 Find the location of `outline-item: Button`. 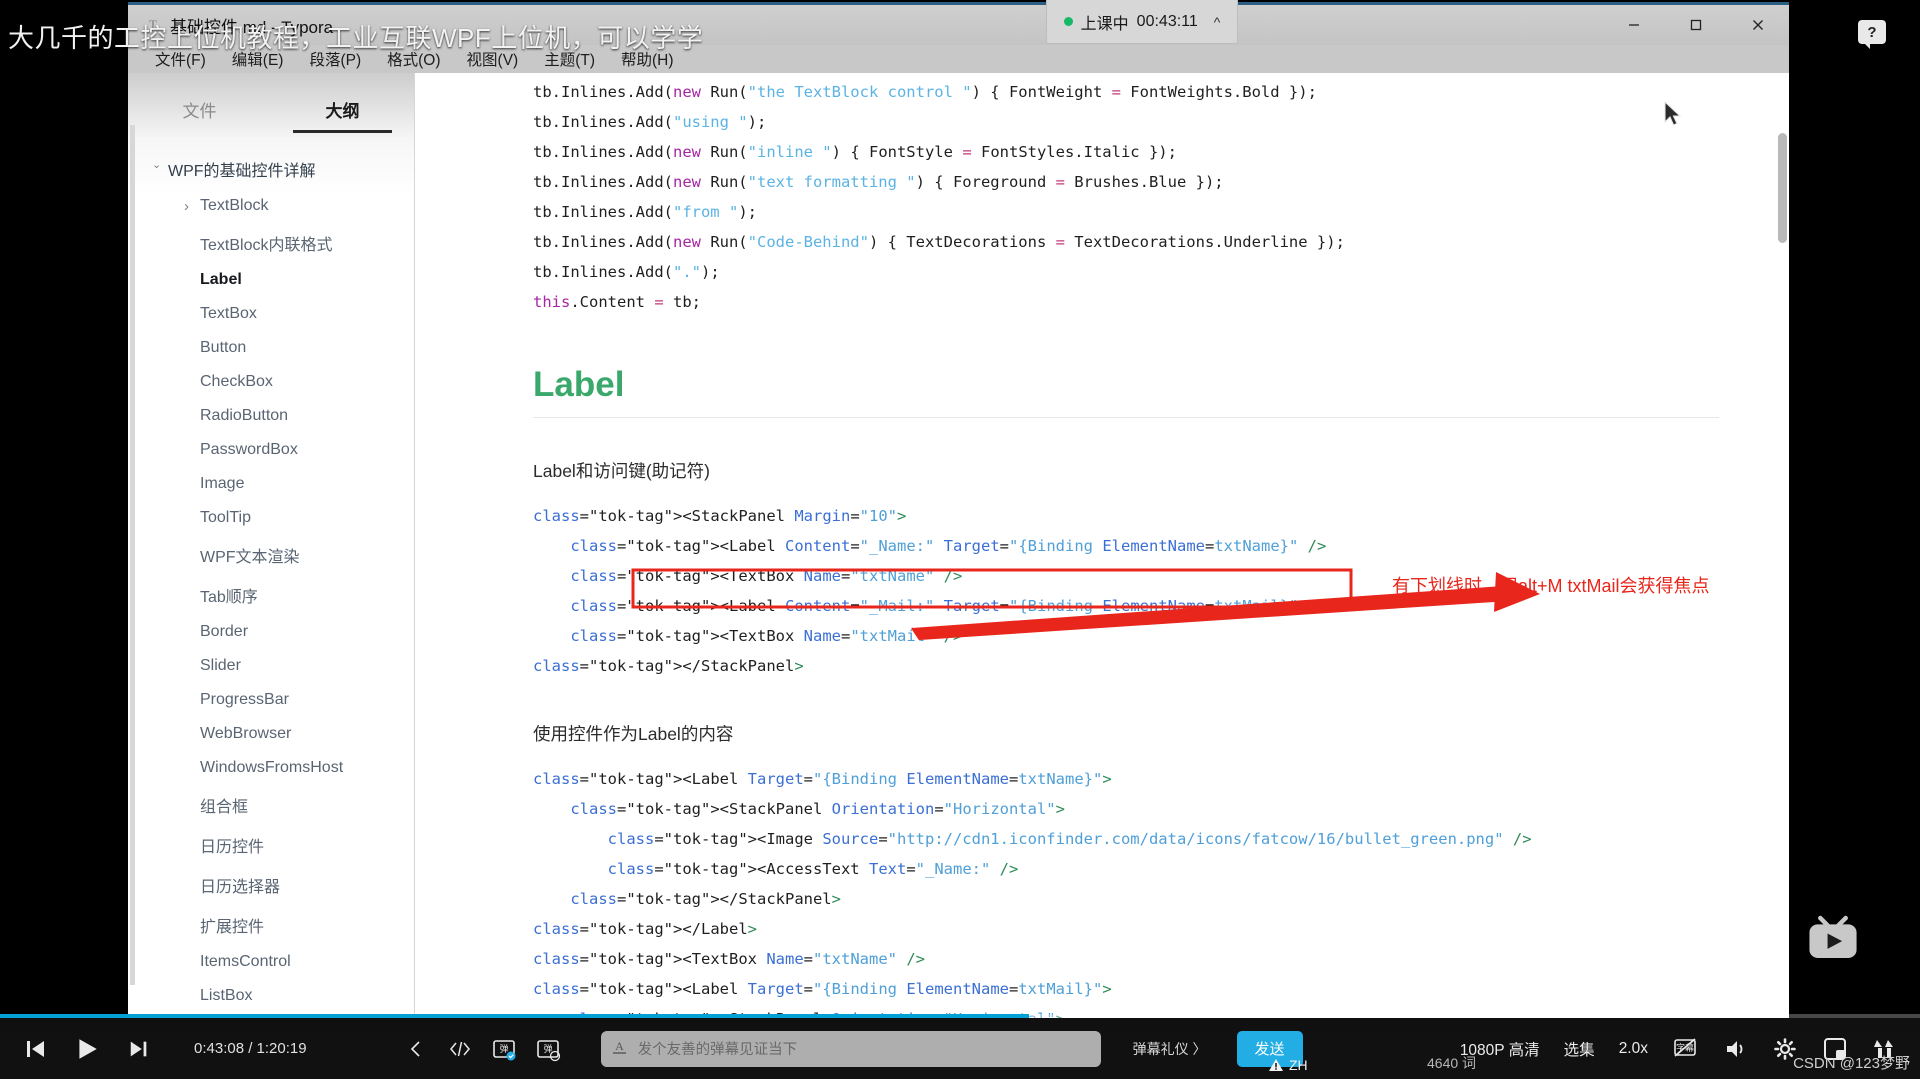

outline-item: Button is located at coordinates (271, 348).